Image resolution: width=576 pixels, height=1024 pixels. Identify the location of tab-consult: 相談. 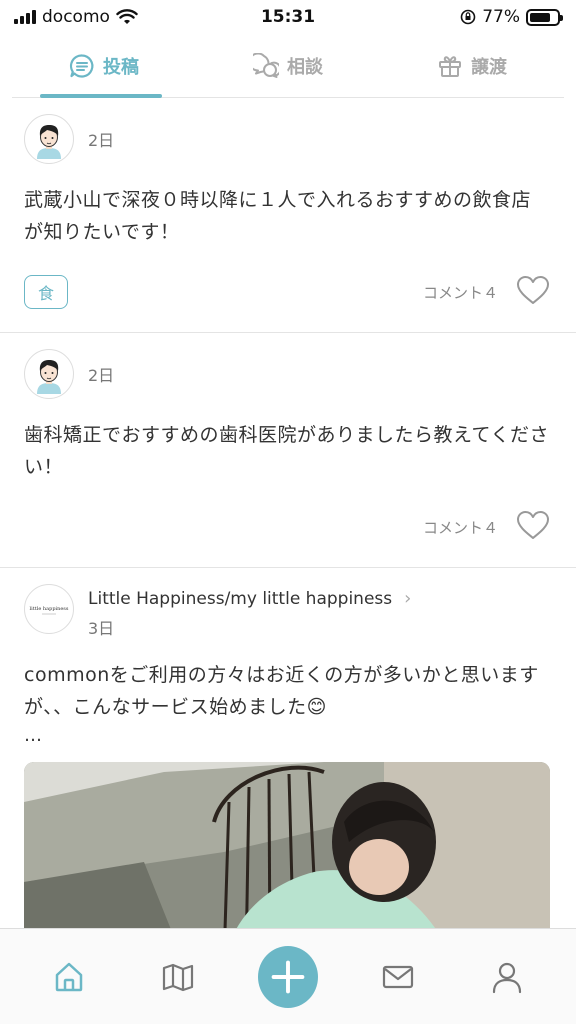
(288, 65).